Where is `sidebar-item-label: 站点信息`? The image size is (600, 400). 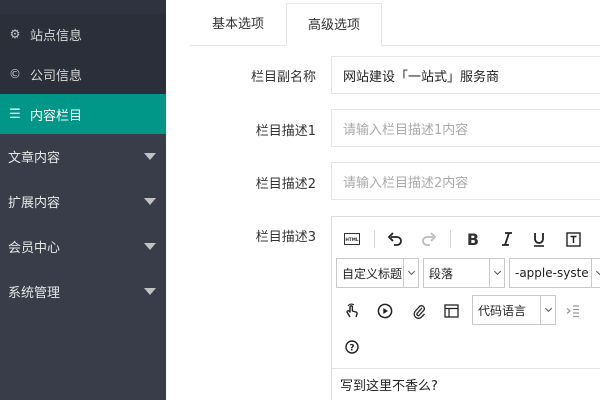 sidebar-item-label: 站点信息 is located at coordinates (56, 36).